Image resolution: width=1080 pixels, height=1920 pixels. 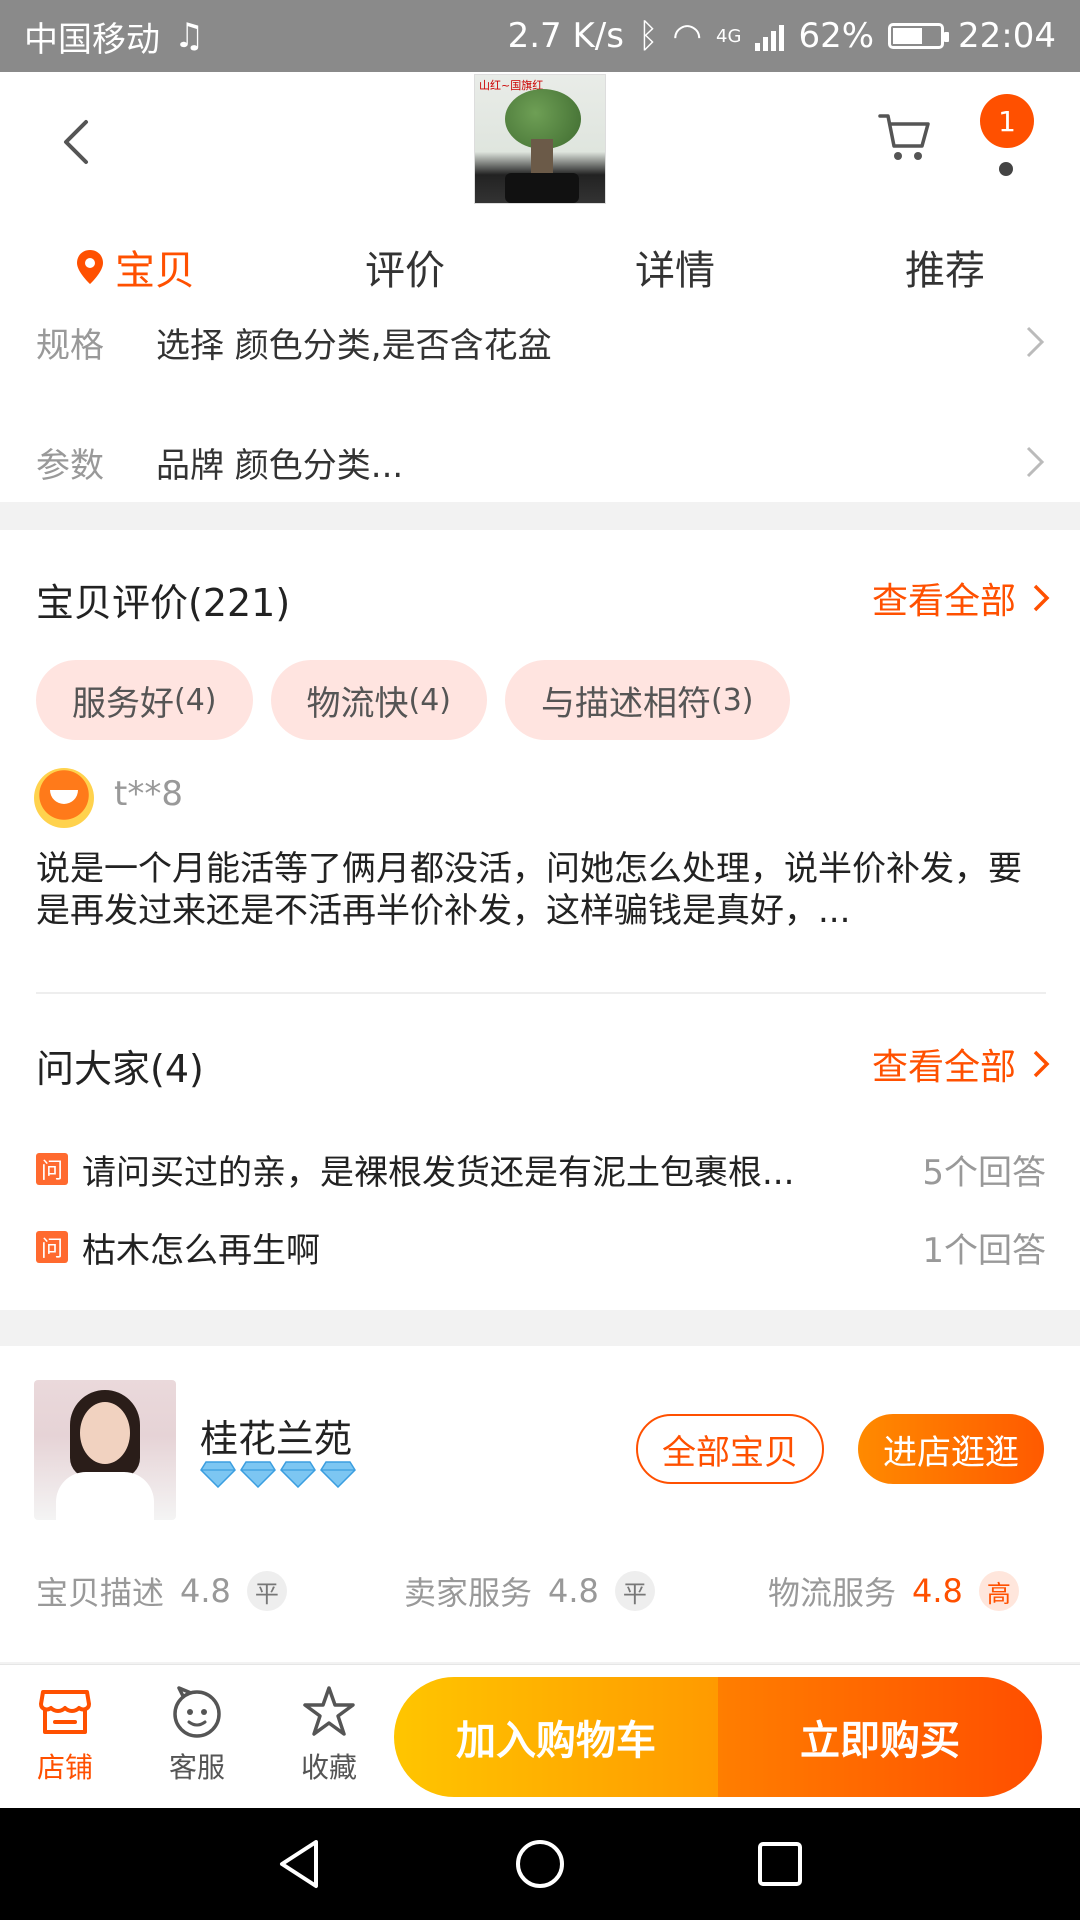 I want to click on reviewer-avatar, so click(x=64, y=798).